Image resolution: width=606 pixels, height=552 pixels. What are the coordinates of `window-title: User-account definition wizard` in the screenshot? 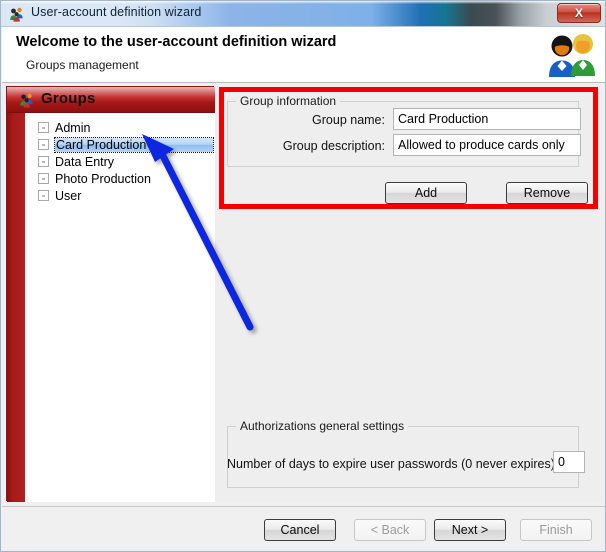 It's located at (116, 12).